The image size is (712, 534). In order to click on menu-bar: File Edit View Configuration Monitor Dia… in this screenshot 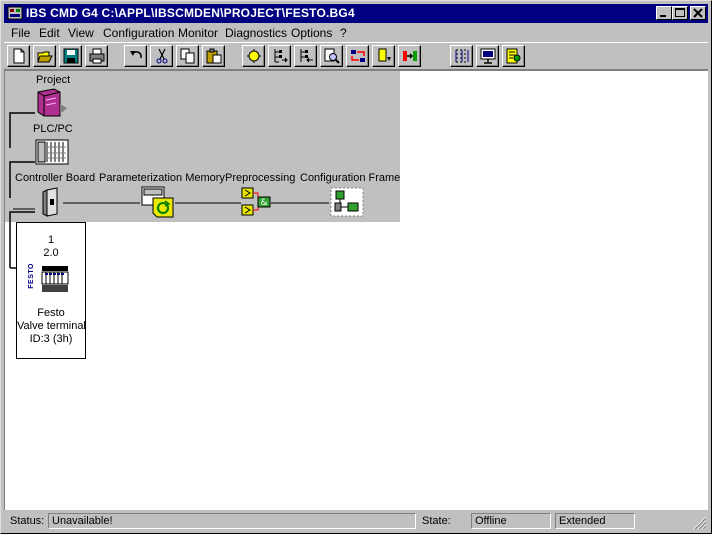, I will do `click(356, 32)`.